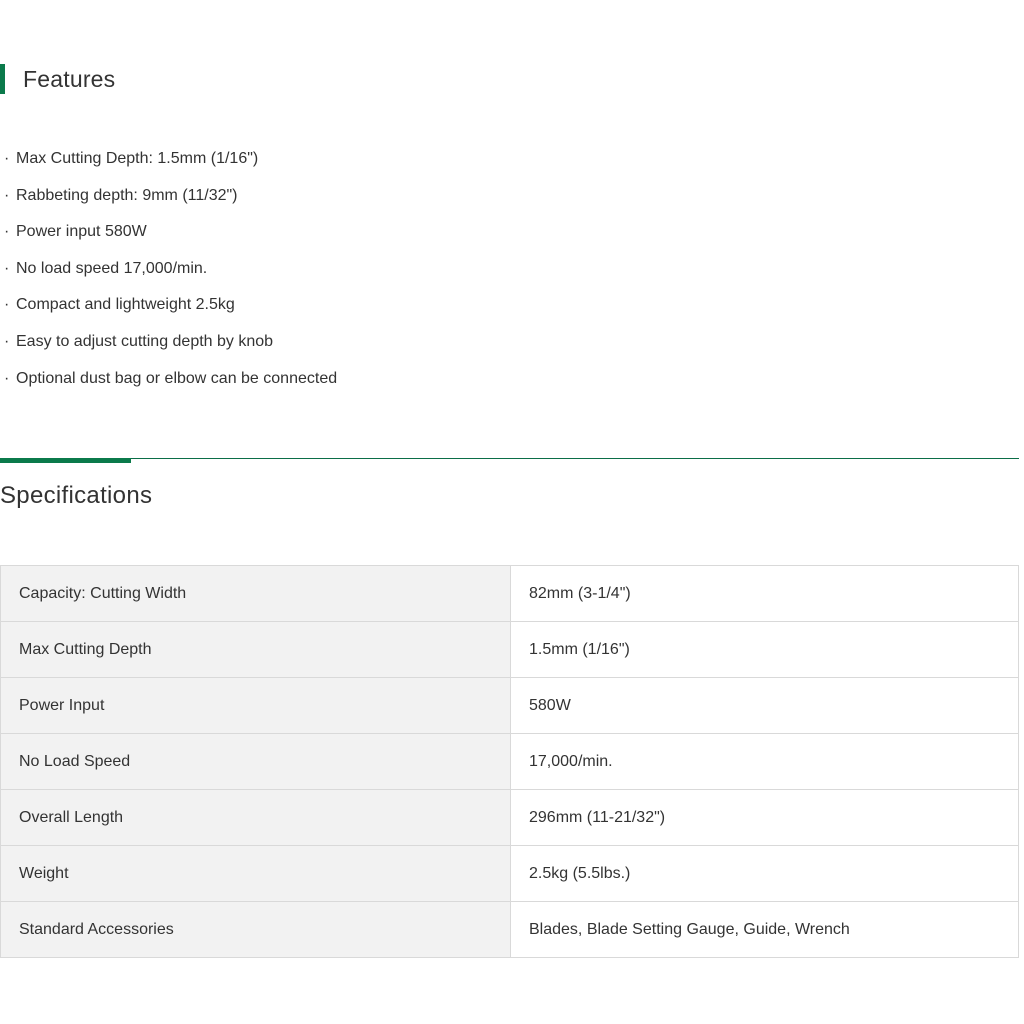 The width and height of the screenshot is (1024, 1024). What do you see at coordinates (255, 817) in the screenshot?
I see `spec-label: Overall Length` at bounding box center [255, 817].